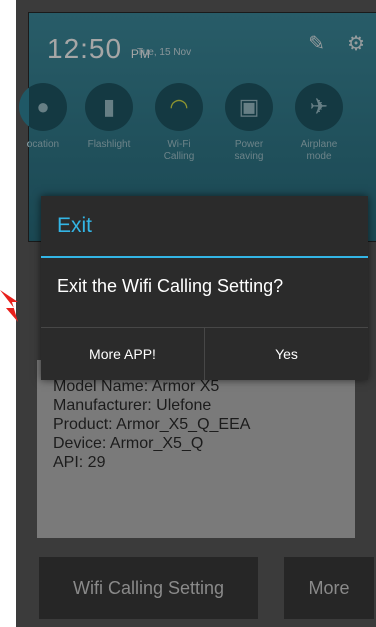 This screenshot has width=376, height=627. Describe the element at coordinates (152, 424) in the screenshot. I see `product: Product: Armor_X5_Q_EEA` at that location.